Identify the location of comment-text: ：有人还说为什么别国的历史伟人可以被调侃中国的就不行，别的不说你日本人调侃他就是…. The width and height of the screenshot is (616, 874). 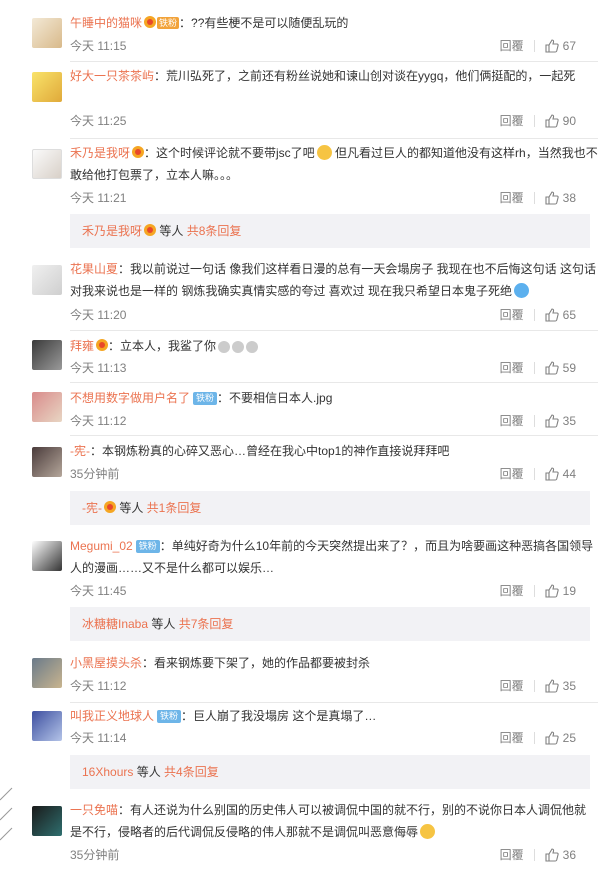
(328, 821).